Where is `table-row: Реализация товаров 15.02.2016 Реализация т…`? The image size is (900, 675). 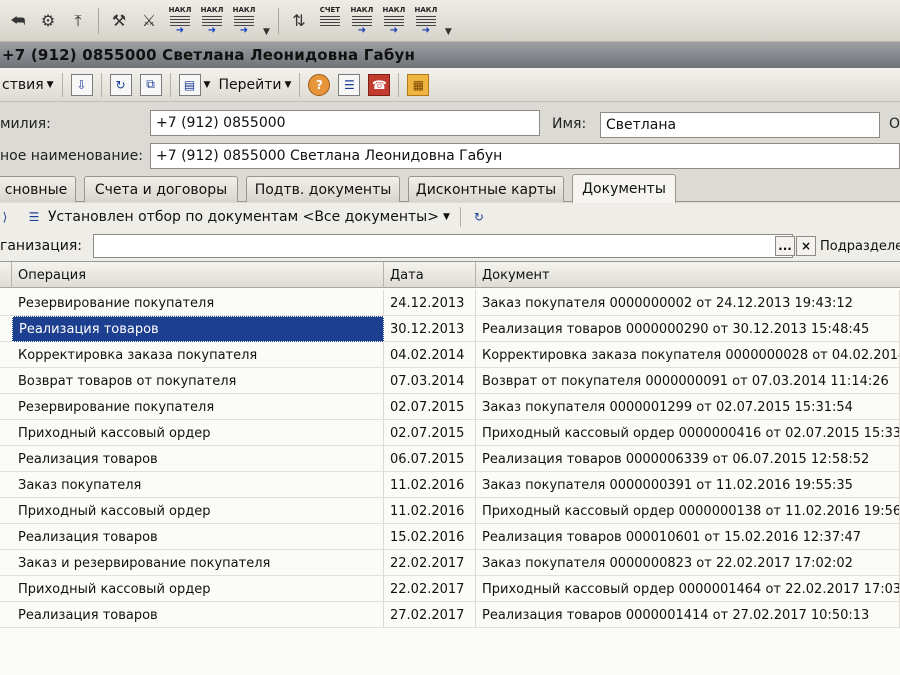 table-row: Реализация товаров 15.02.2016 Реализация т… is located at coordinates (450, 537).